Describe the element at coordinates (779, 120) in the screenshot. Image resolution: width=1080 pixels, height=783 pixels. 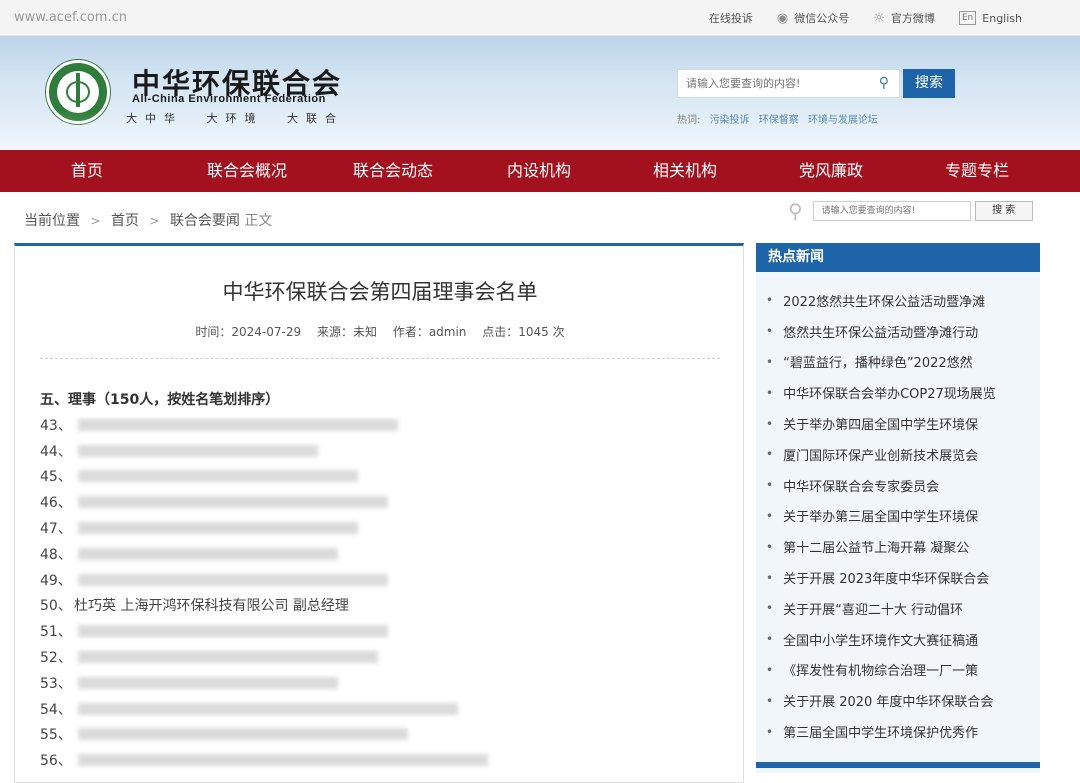
I see `hot-word-link: 环保督察` at that location.